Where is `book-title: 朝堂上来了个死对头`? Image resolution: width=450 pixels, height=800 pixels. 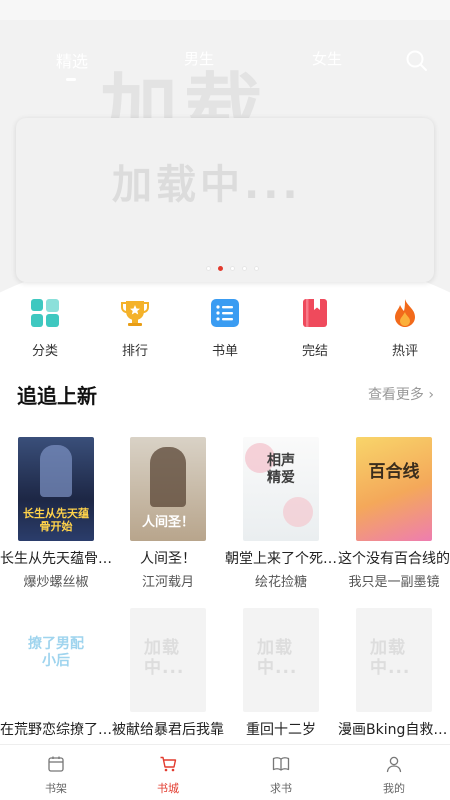
book-title: 朝堂上来了个死对头 is located at coordinates (281, 559).